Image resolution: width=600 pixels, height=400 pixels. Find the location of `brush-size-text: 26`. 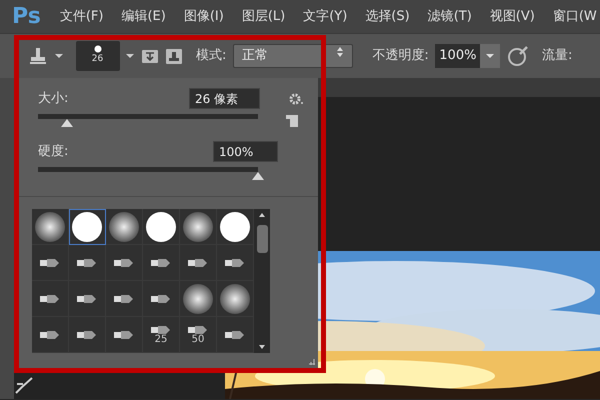

brush-size-text: 26 is located at coordinates (98, 59).